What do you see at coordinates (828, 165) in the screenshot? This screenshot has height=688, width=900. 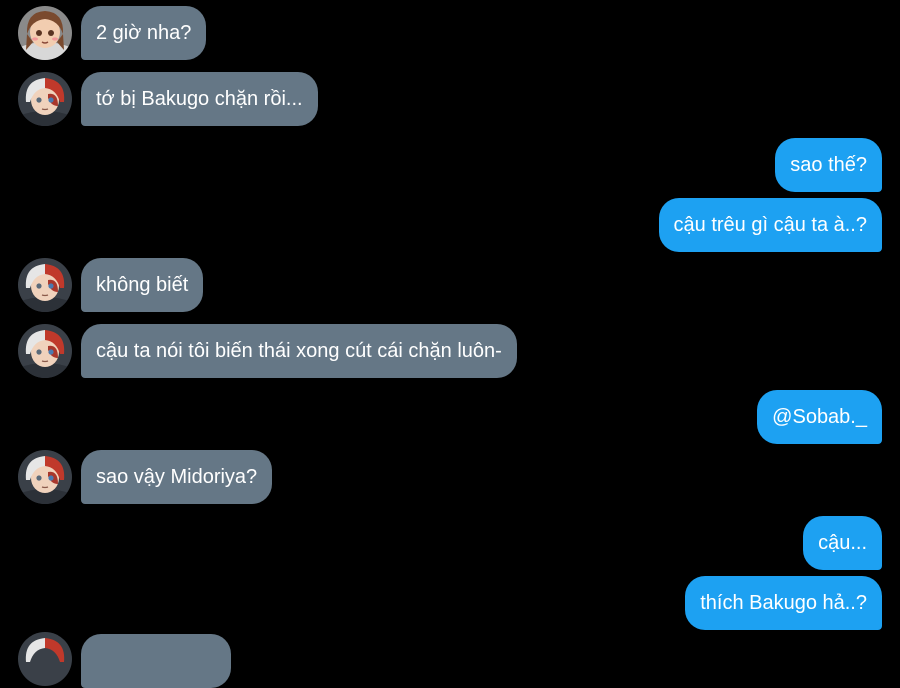 I see `message-bubble-outgoing: sao thế?` at bounding box center [828, 165].